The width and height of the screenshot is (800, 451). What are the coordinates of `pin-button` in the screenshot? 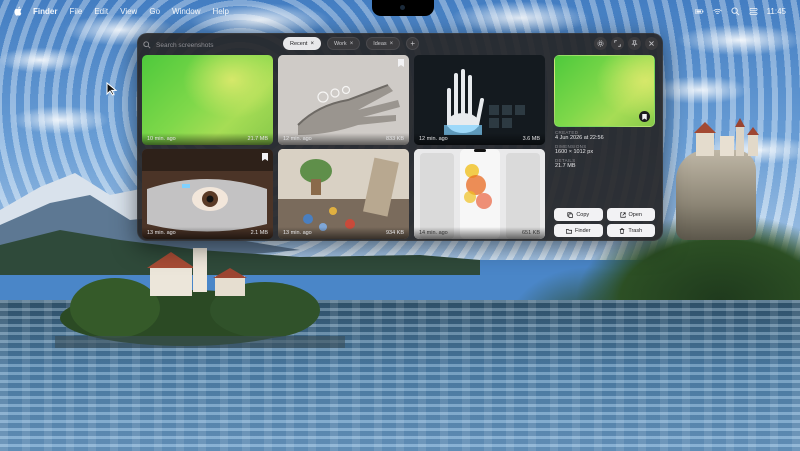 It's located at (634, 43).